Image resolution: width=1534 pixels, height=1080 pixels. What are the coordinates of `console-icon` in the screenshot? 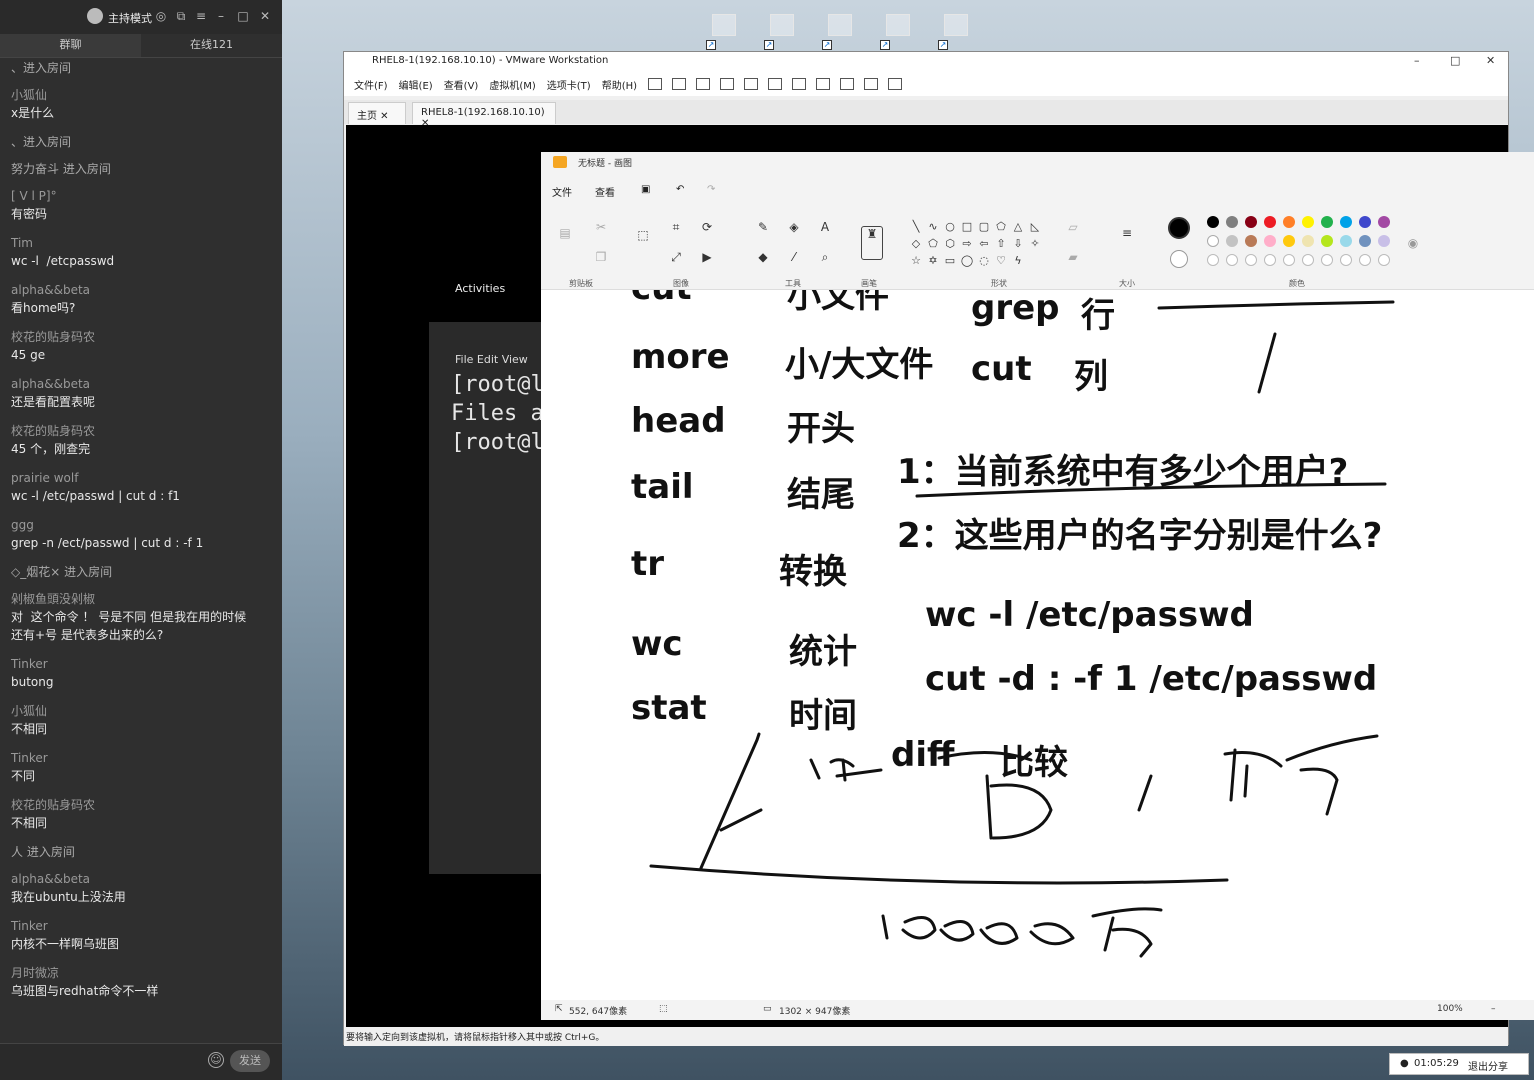 It's located at (871, 84).